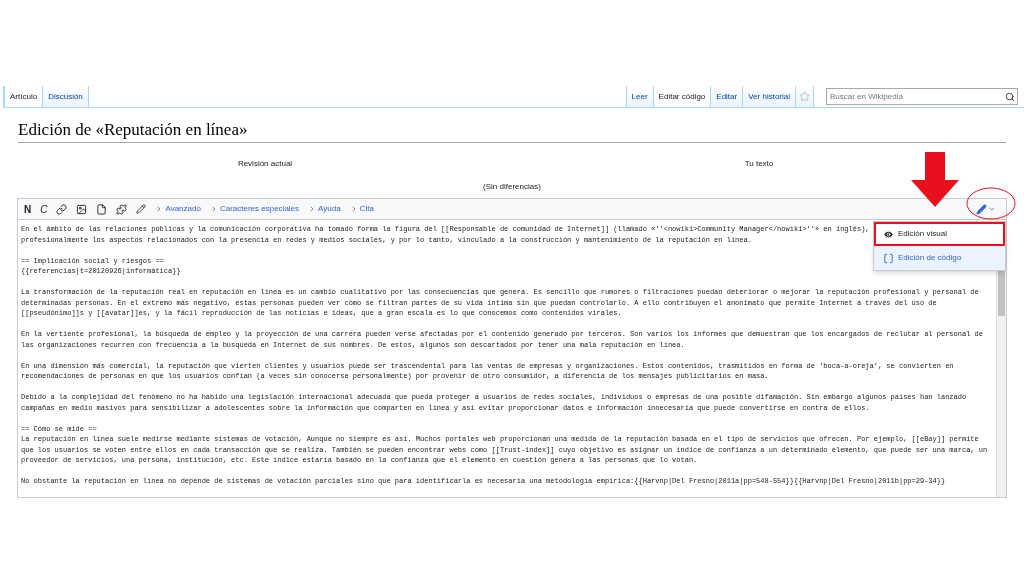 Image resolution: width=1024 pixels, height=576 pixels. Describe the element at coordinates (888, 258) in the screenshot. I see `brackets-icon` at that location.